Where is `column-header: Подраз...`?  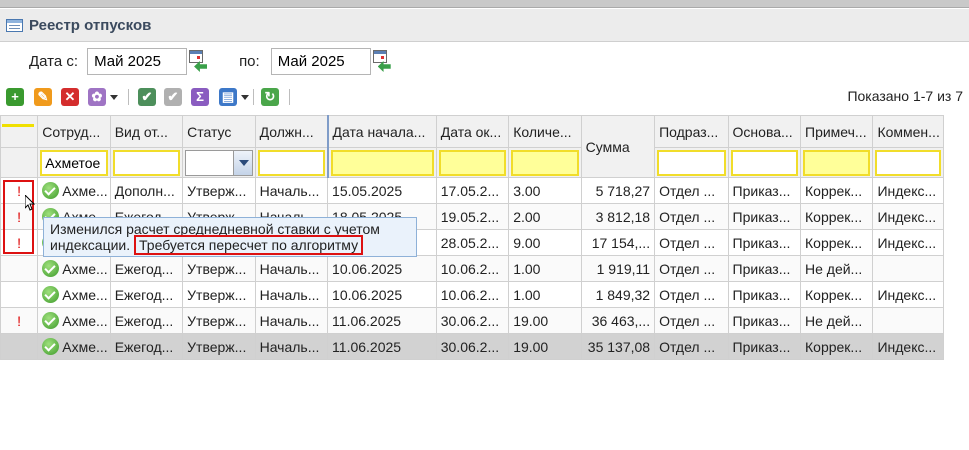
column-header: Подраз... is located at coordinates (691, 131).